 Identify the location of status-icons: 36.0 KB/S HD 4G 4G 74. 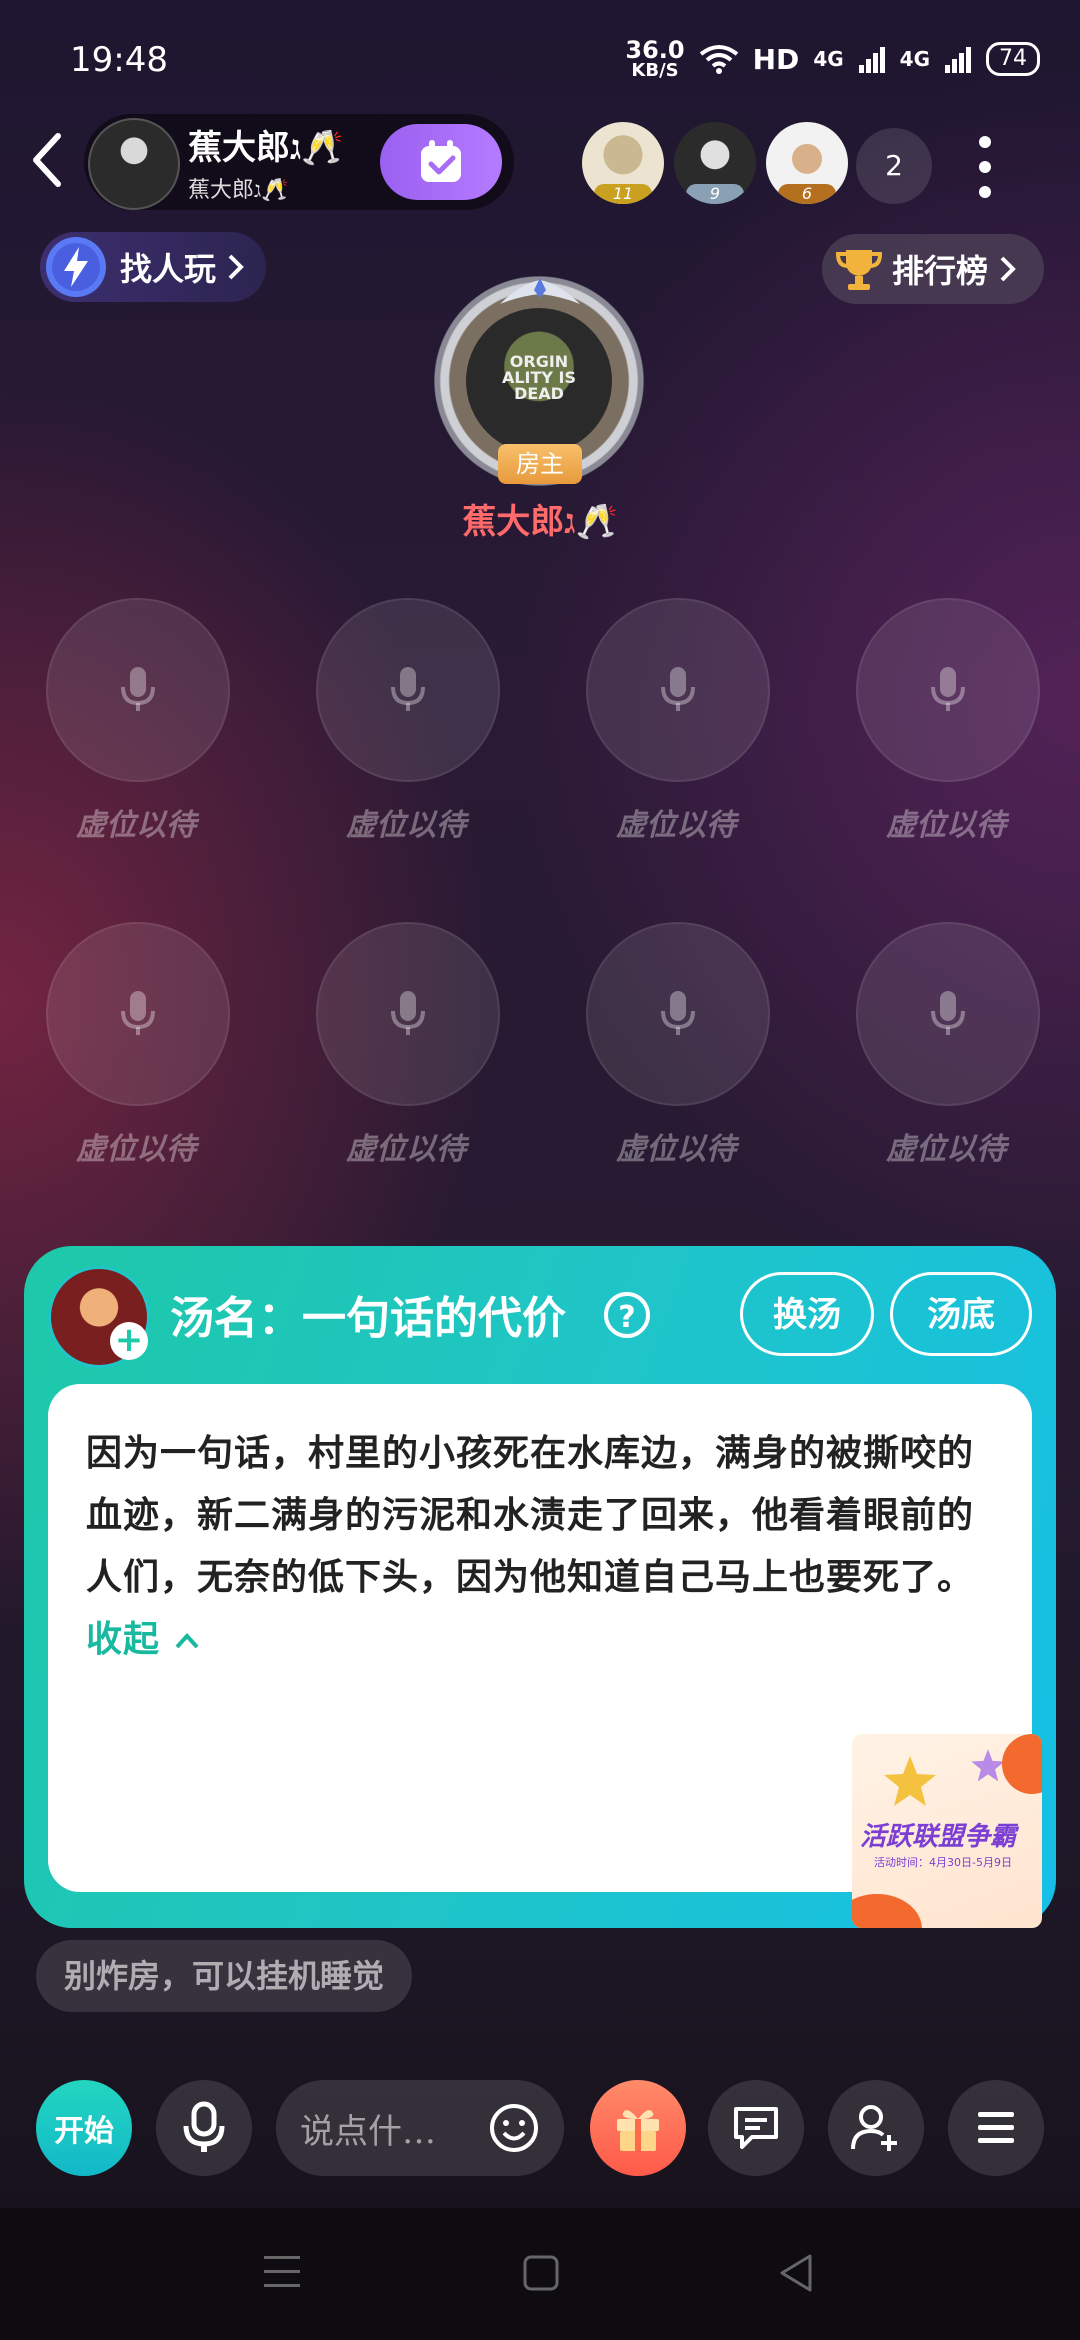
(832, 59).